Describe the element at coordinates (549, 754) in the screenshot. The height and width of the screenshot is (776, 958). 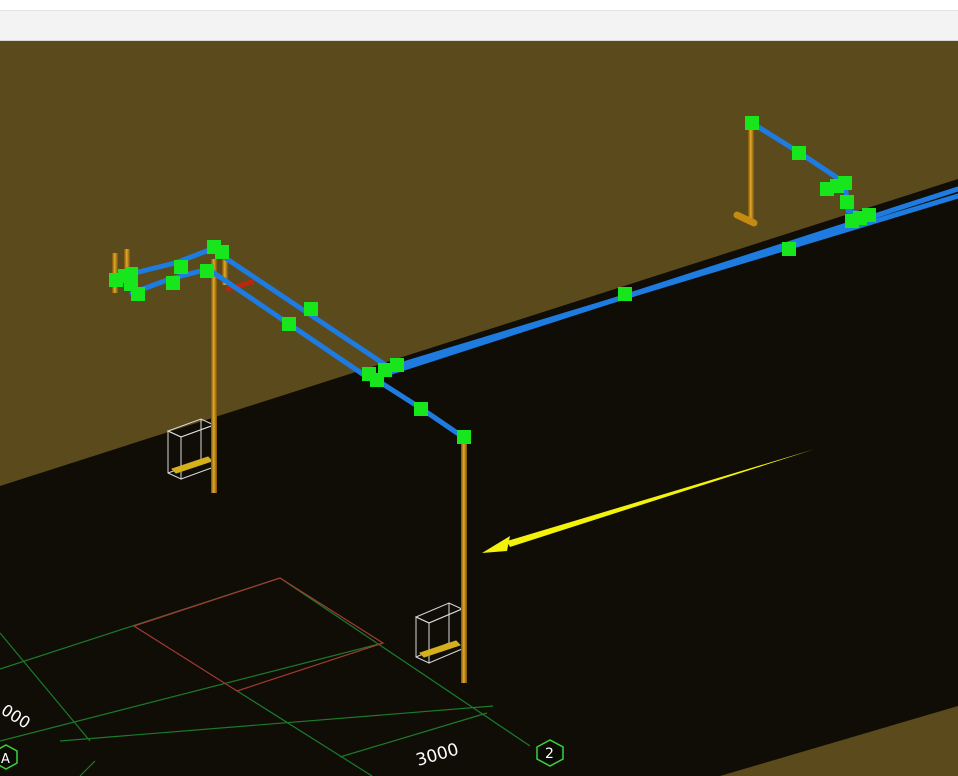
I see `grid-tag-2-label: 2` at that location.